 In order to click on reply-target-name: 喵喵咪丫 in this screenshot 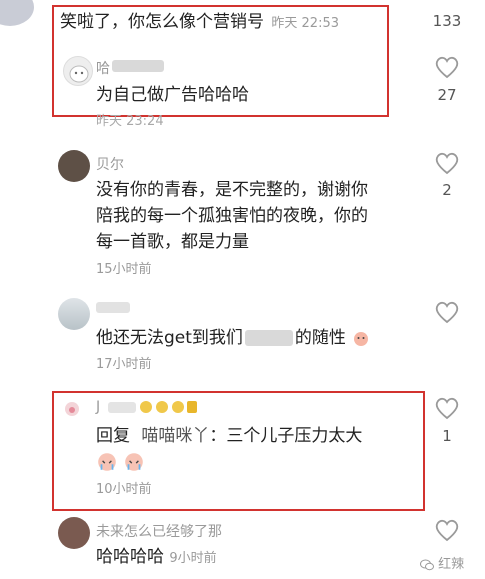, I will do `click(175, 436)`.